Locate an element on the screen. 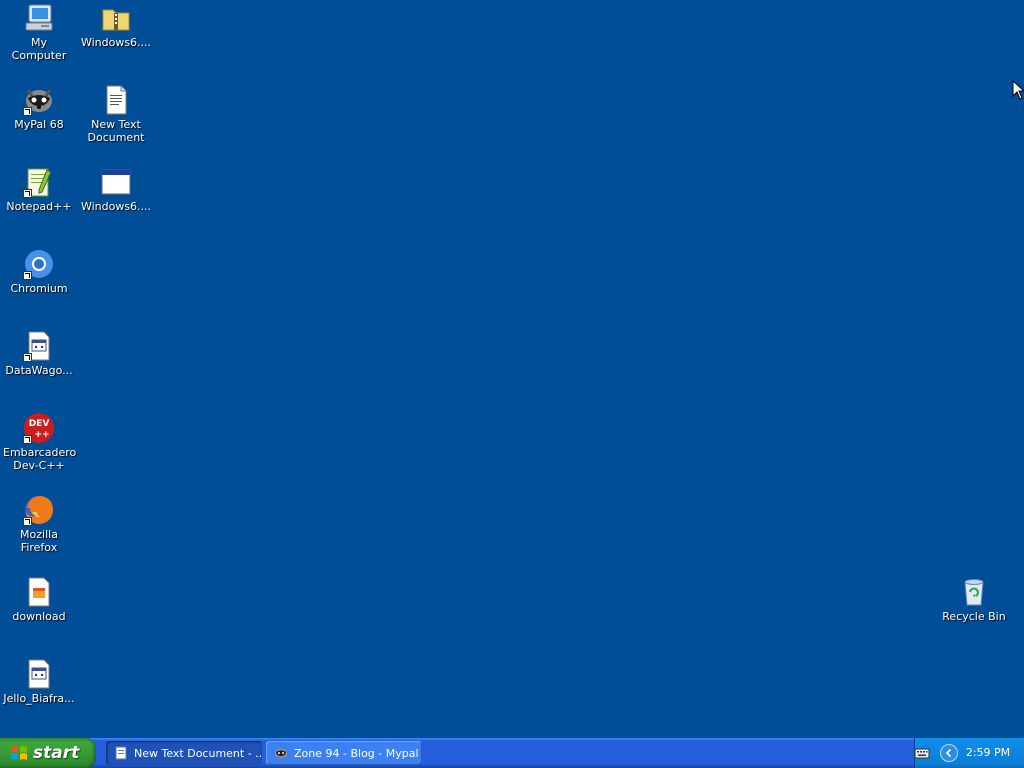  desktop-icon-recycle-bin: Recycle Bin is located at coordinates (974, 599).